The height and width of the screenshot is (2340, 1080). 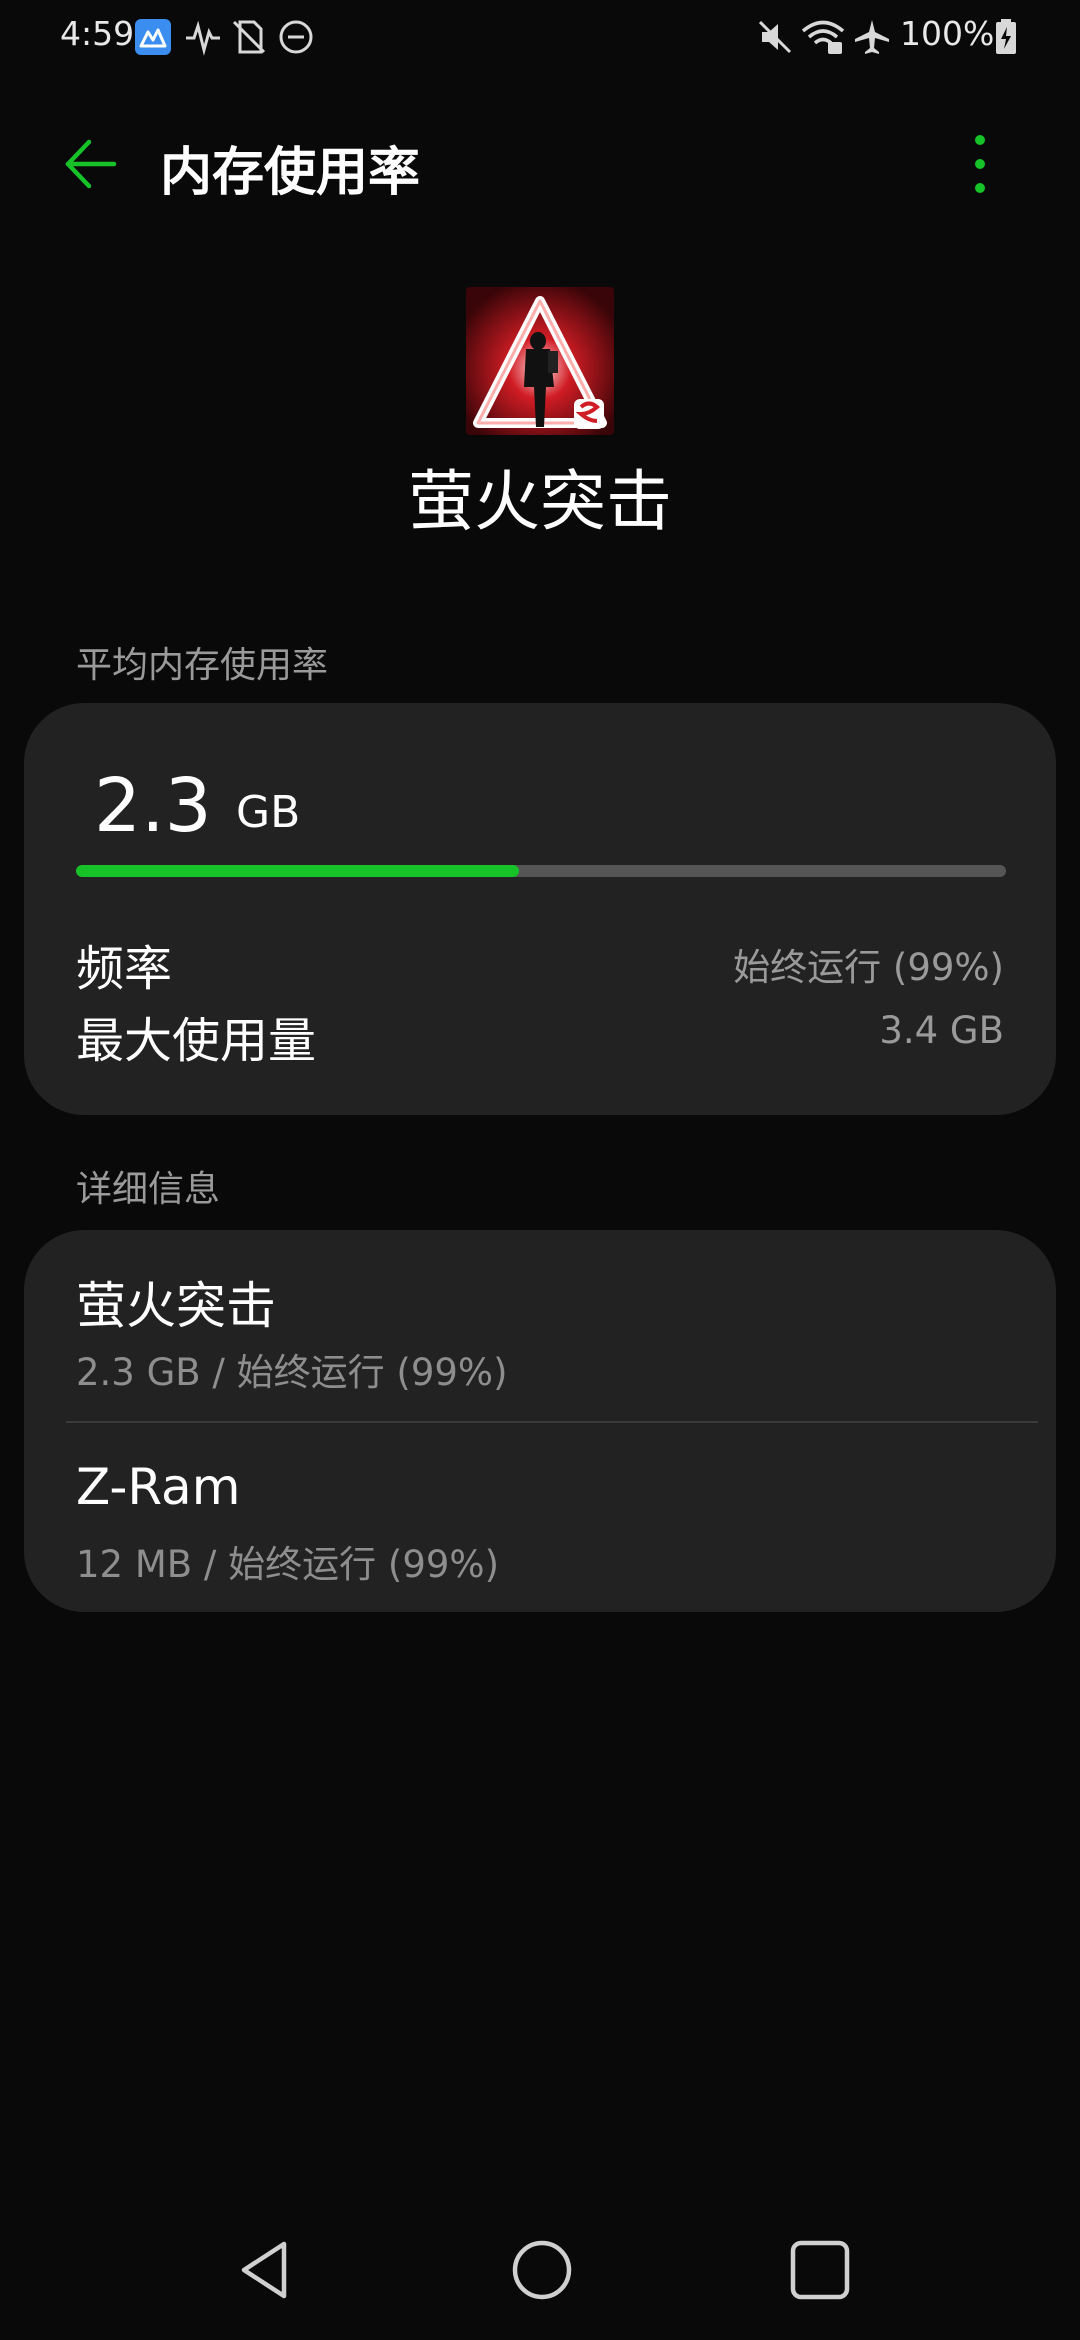 I want to click on nav-recents-button, so click(x=820, y=2270).